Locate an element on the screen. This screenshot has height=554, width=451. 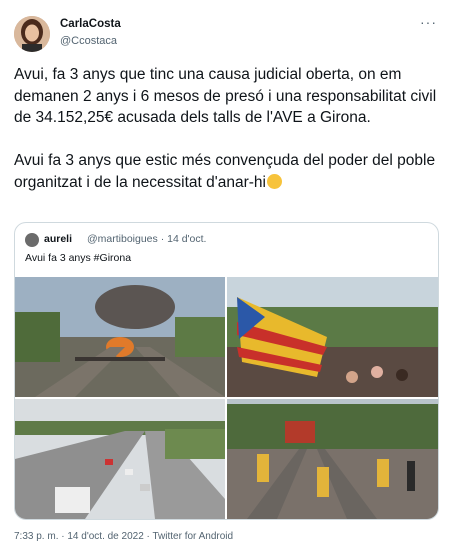
photo-highway is located at coordinates (120, 459).